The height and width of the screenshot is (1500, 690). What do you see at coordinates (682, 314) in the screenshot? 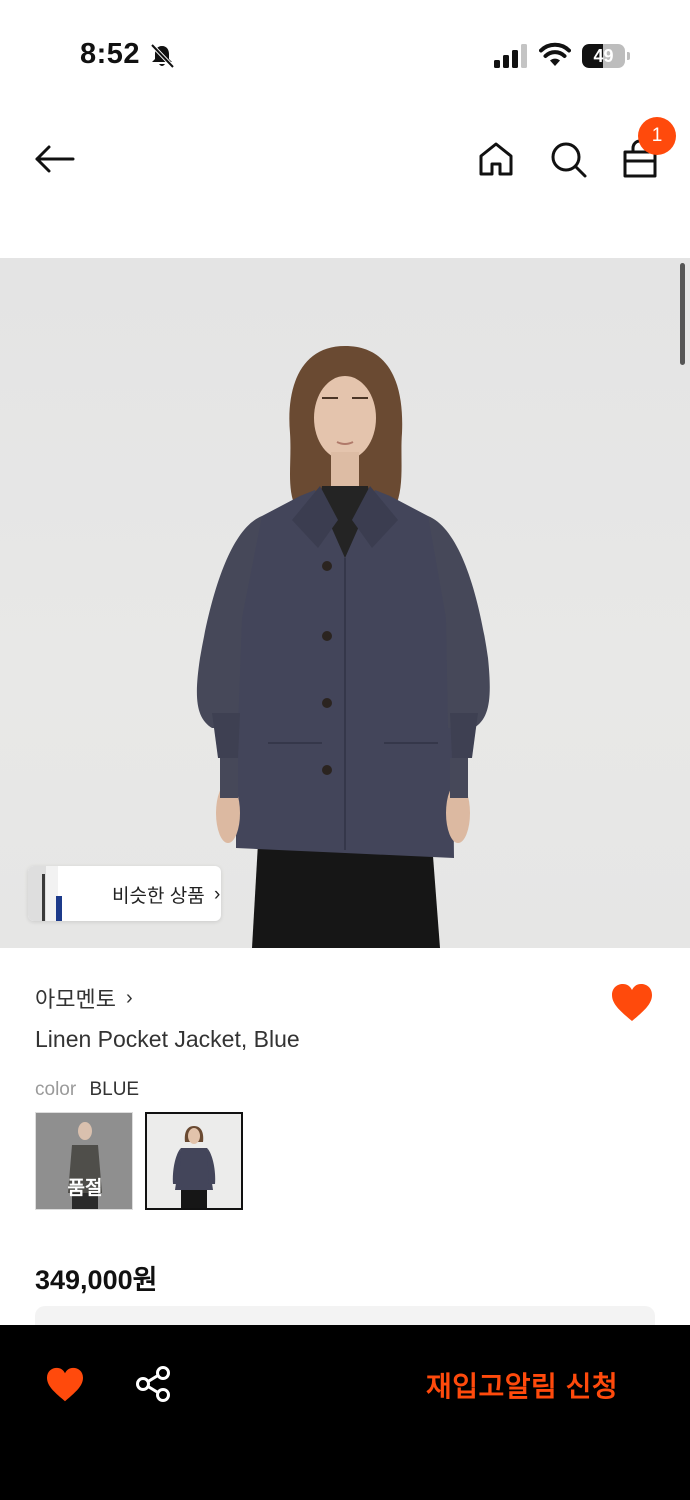
I see `image-scroll-indicator` at bounding box center [682, 314].